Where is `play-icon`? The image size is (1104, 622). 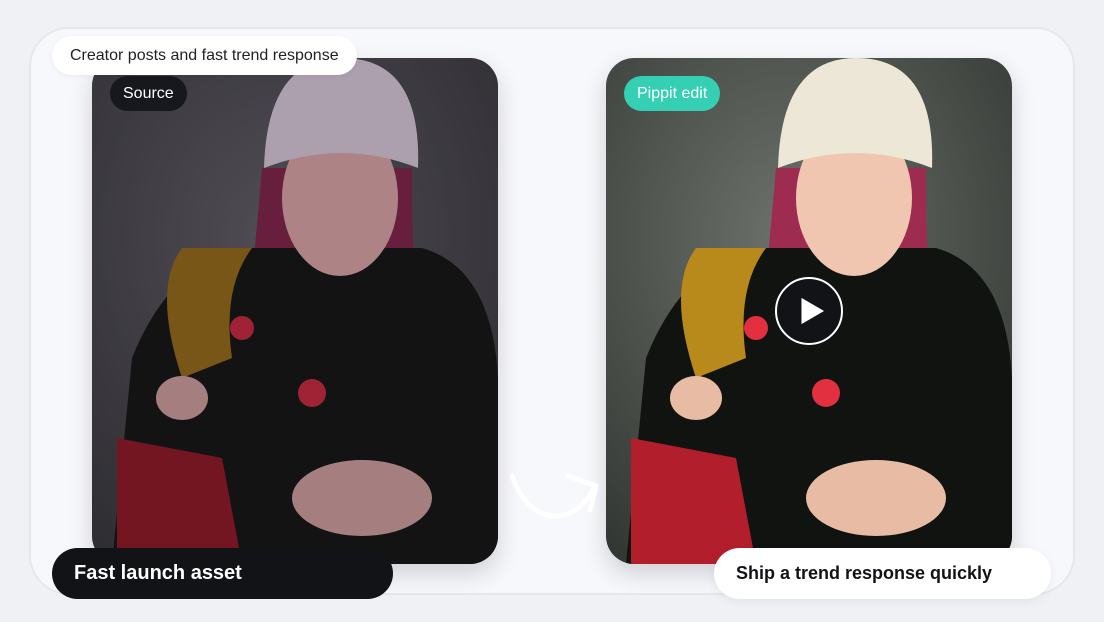
play-icon is located at coordinates (813, 311).